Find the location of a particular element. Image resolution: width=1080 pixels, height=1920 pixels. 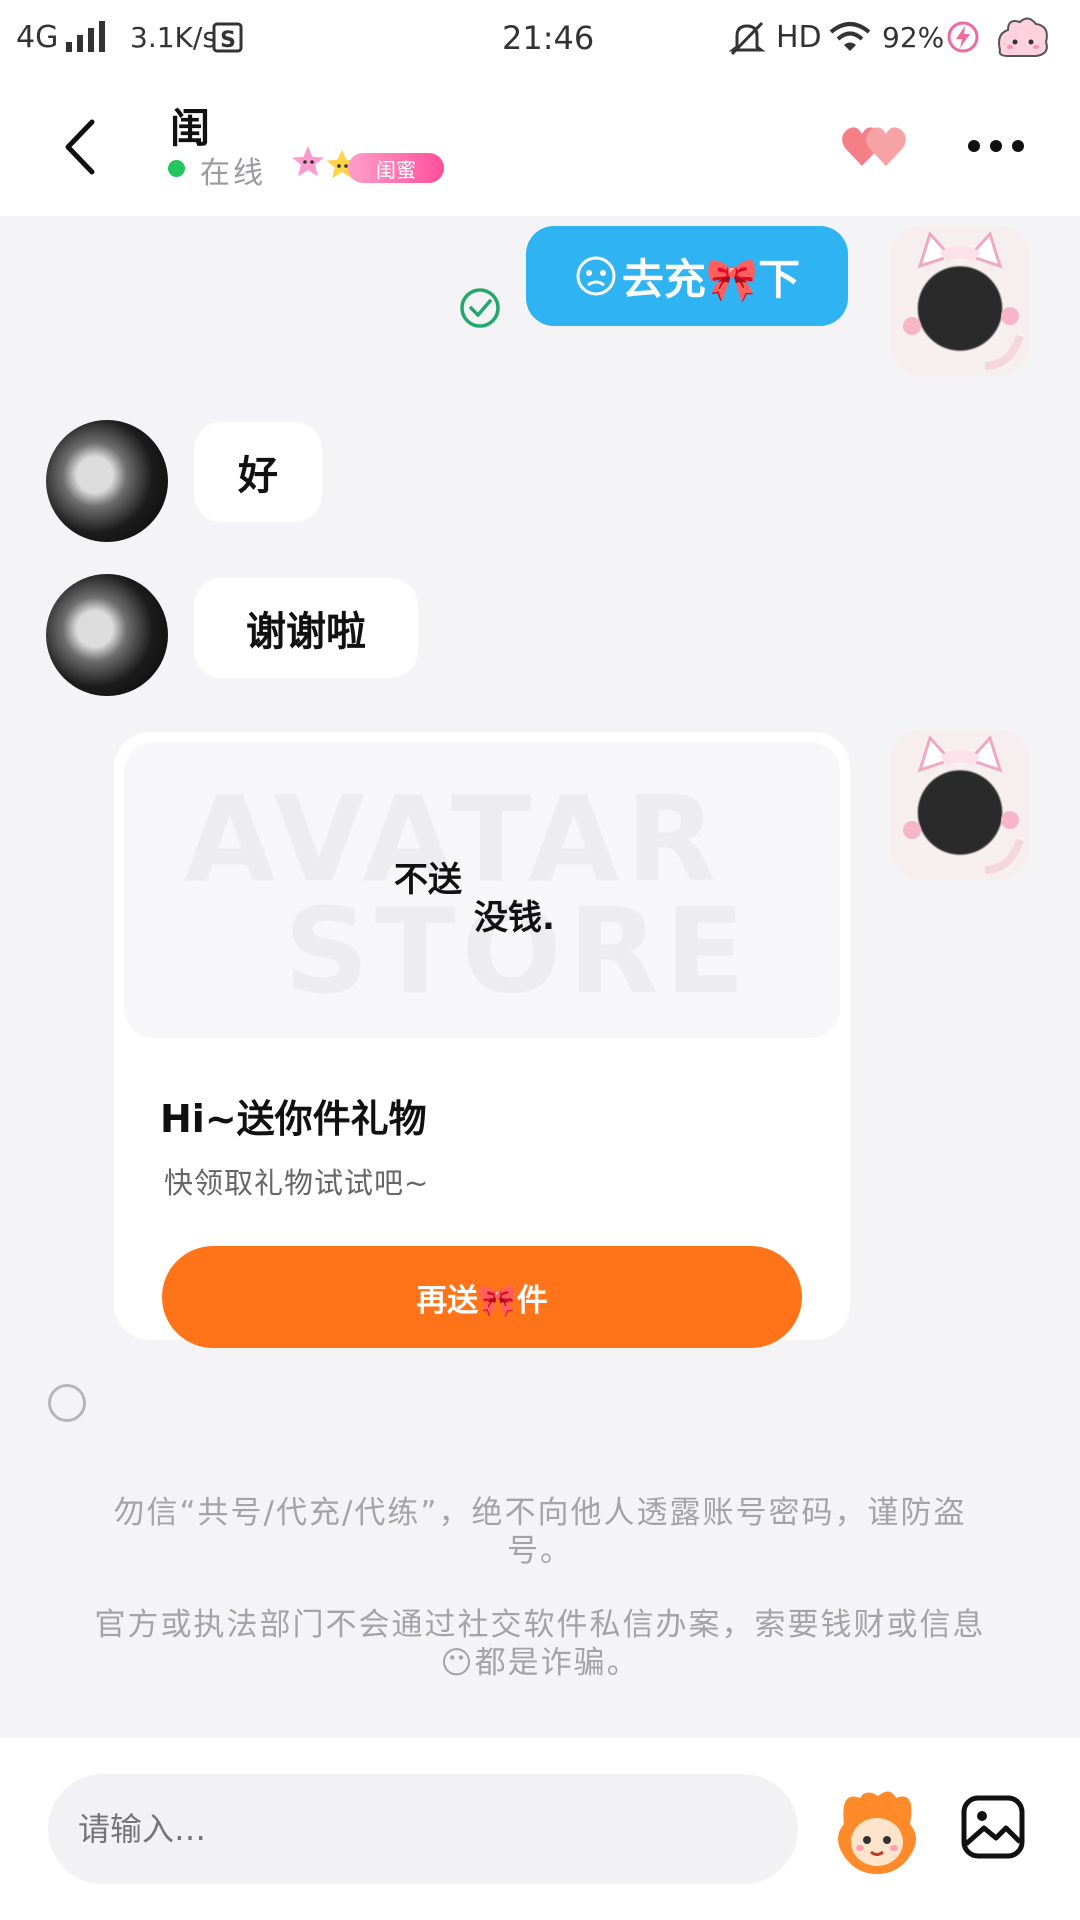

resend-gift-label: 再送🎀件 is located at coordinates (482, 1300).